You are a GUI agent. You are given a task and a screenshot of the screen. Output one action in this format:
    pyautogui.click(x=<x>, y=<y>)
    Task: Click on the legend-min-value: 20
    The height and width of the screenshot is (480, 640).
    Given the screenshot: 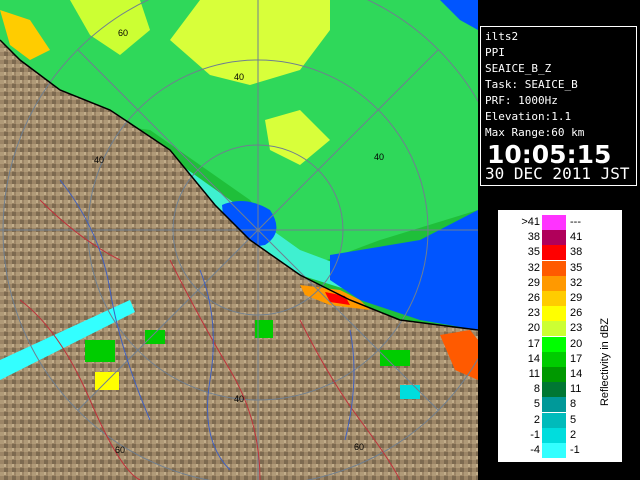 What is the action you would take?
    pyautogui.click(x=533, y=328)
    